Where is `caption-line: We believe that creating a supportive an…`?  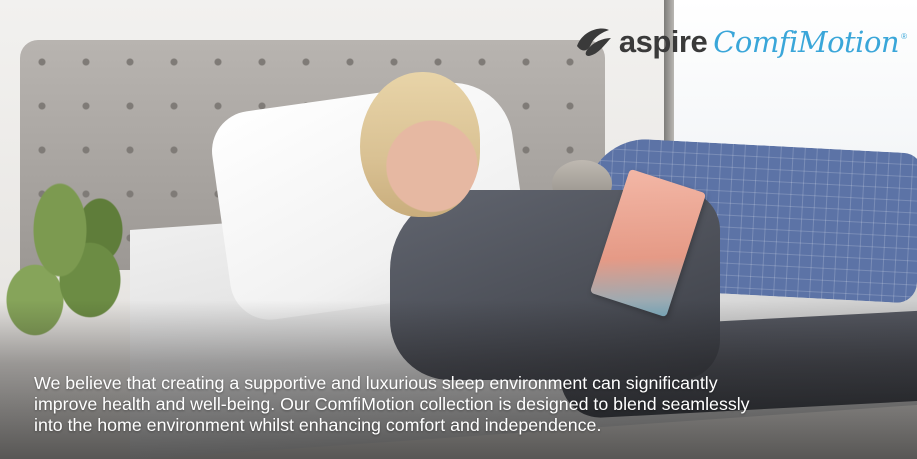
caption-line: We believe that creating a supportive an… is located at coordinates (376, 383).